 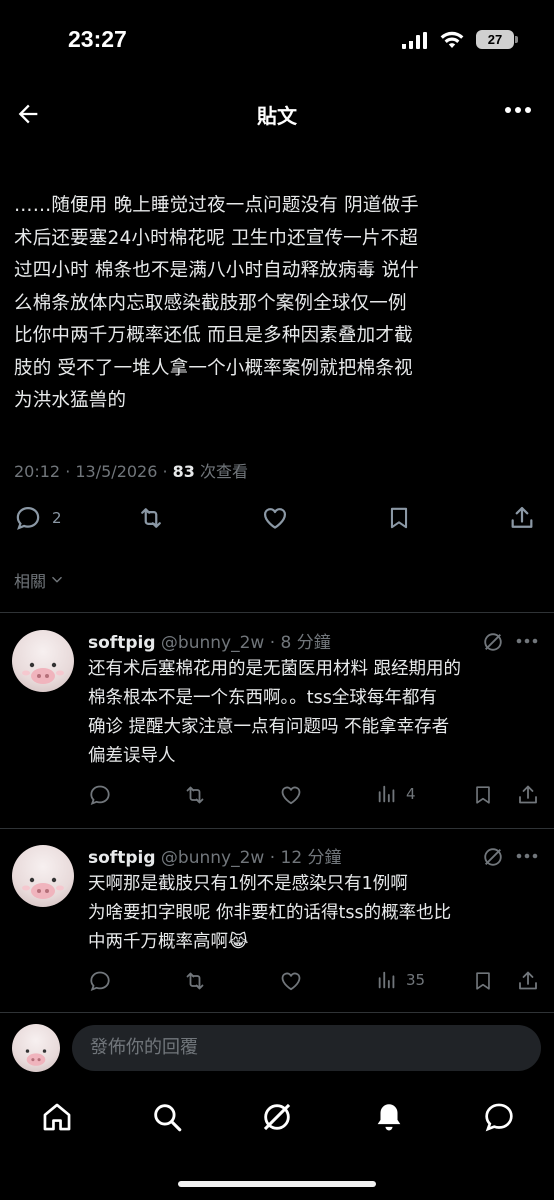 I want to click on messages-icon, so click(x=499, y=1117).